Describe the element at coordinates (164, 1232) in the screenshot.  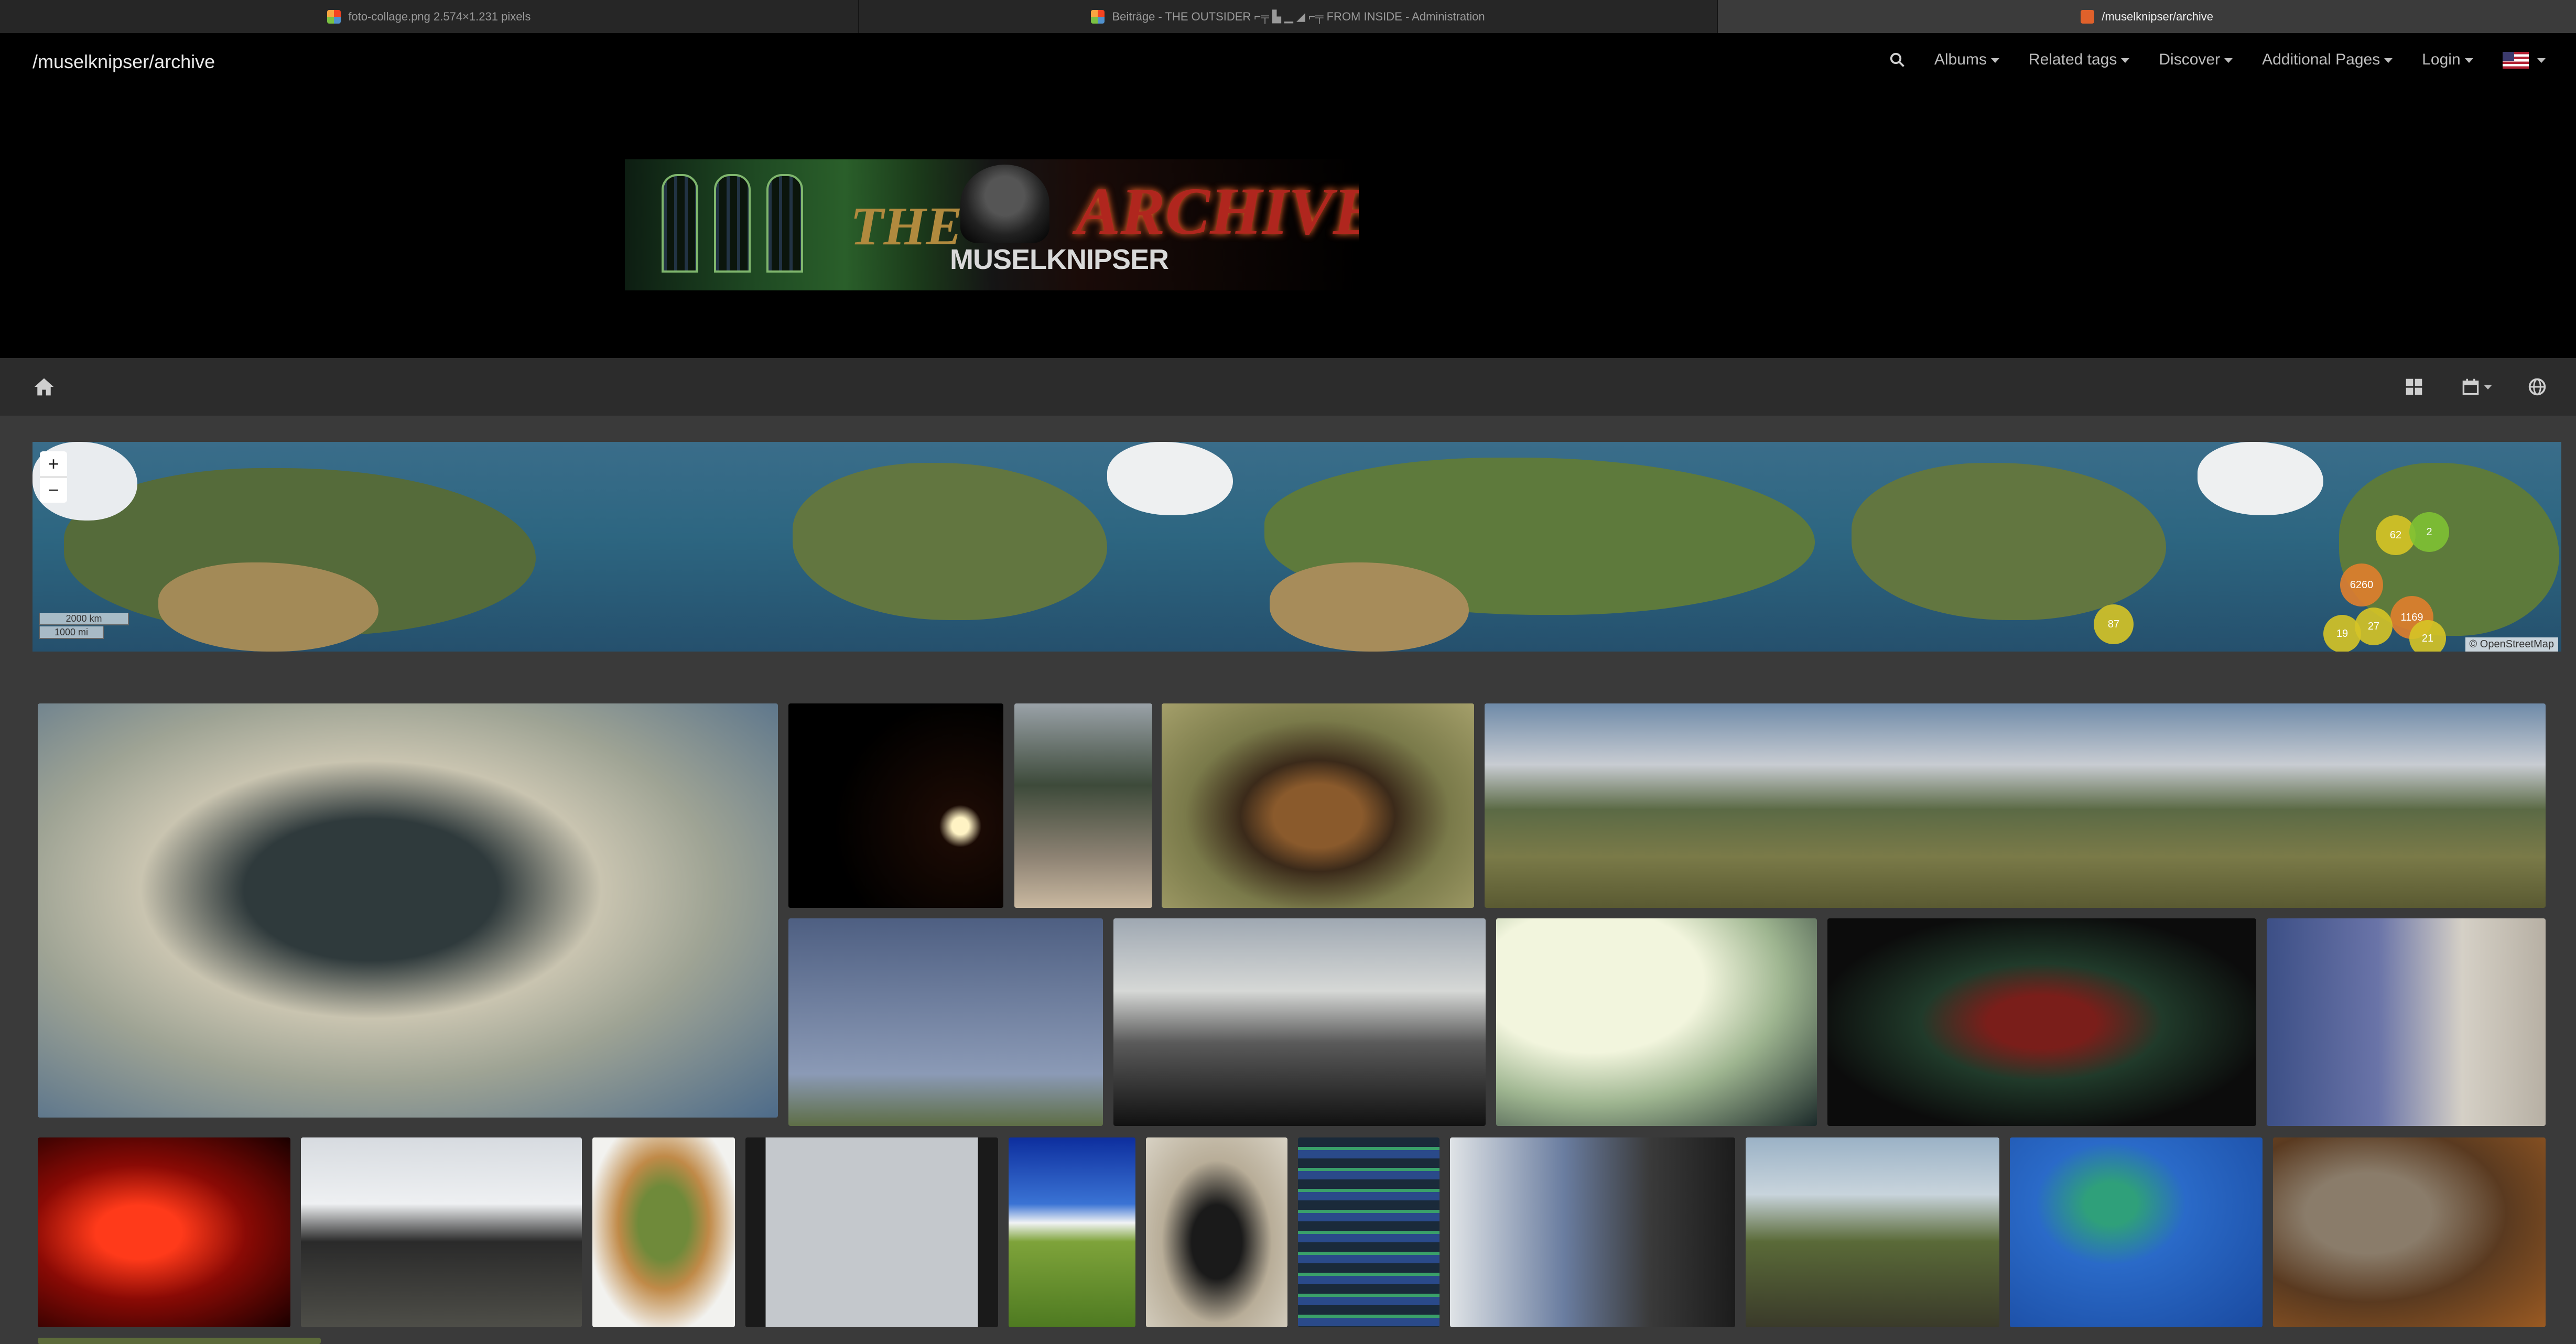
I see `photo-concert-red-light` at that location.